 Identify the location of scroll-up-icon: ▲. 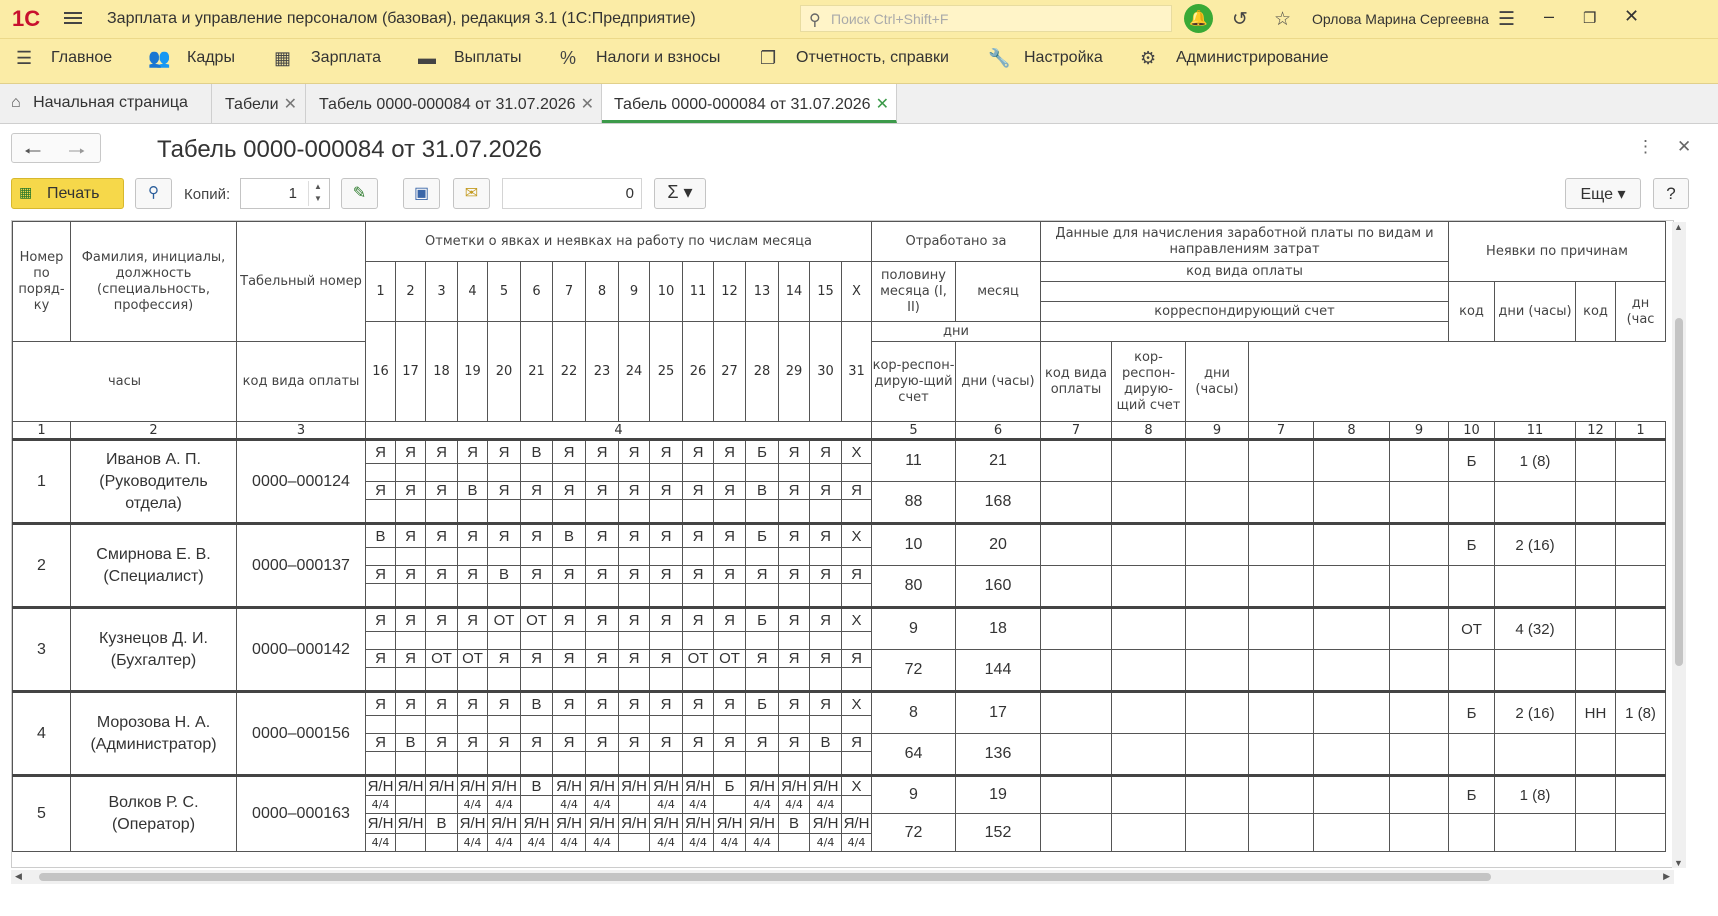
(1678, 227).